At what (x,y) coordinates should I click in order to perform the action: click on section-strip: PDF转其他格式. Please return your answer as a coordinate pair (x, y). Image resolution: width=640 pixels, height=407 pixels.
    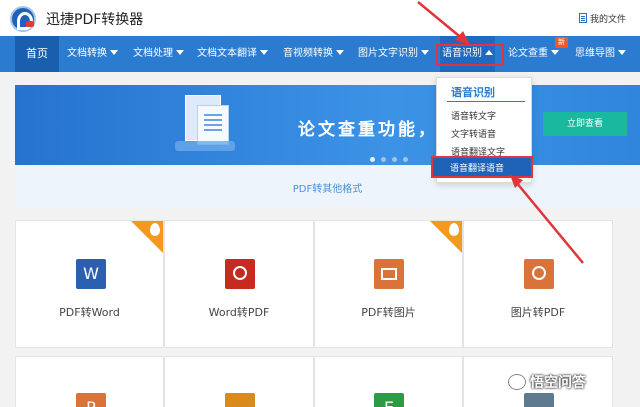
    Looking at the image, I should click on (327, 187).